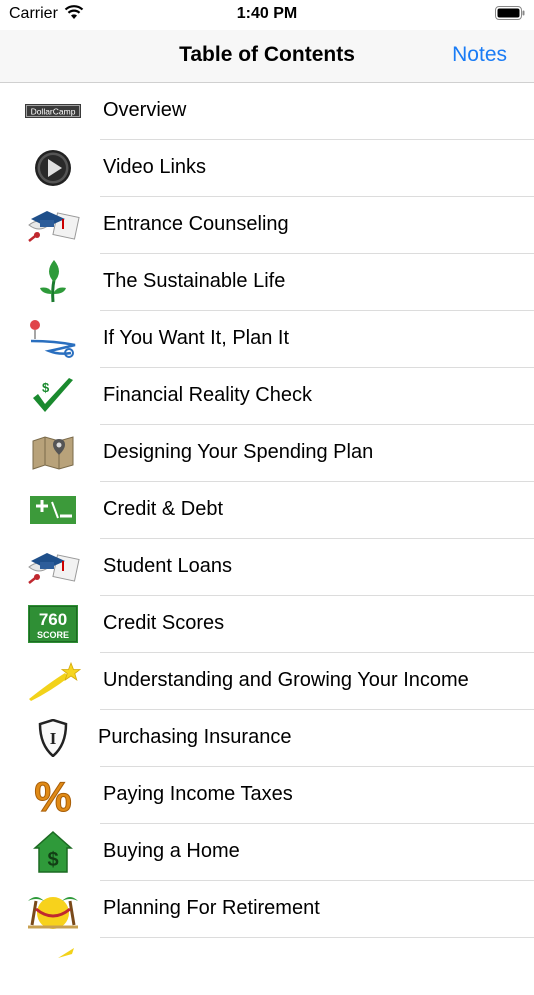  I want to click on shield-letter: I, so click(53, 738).